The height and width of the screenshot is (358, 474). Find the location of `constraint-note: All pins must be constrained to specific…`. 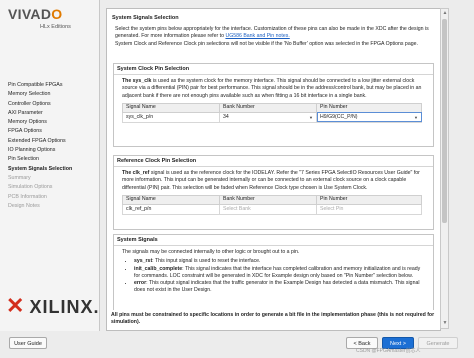

constraint-note: All pins must be constrained to specific… is located at coordinates (273, 318).